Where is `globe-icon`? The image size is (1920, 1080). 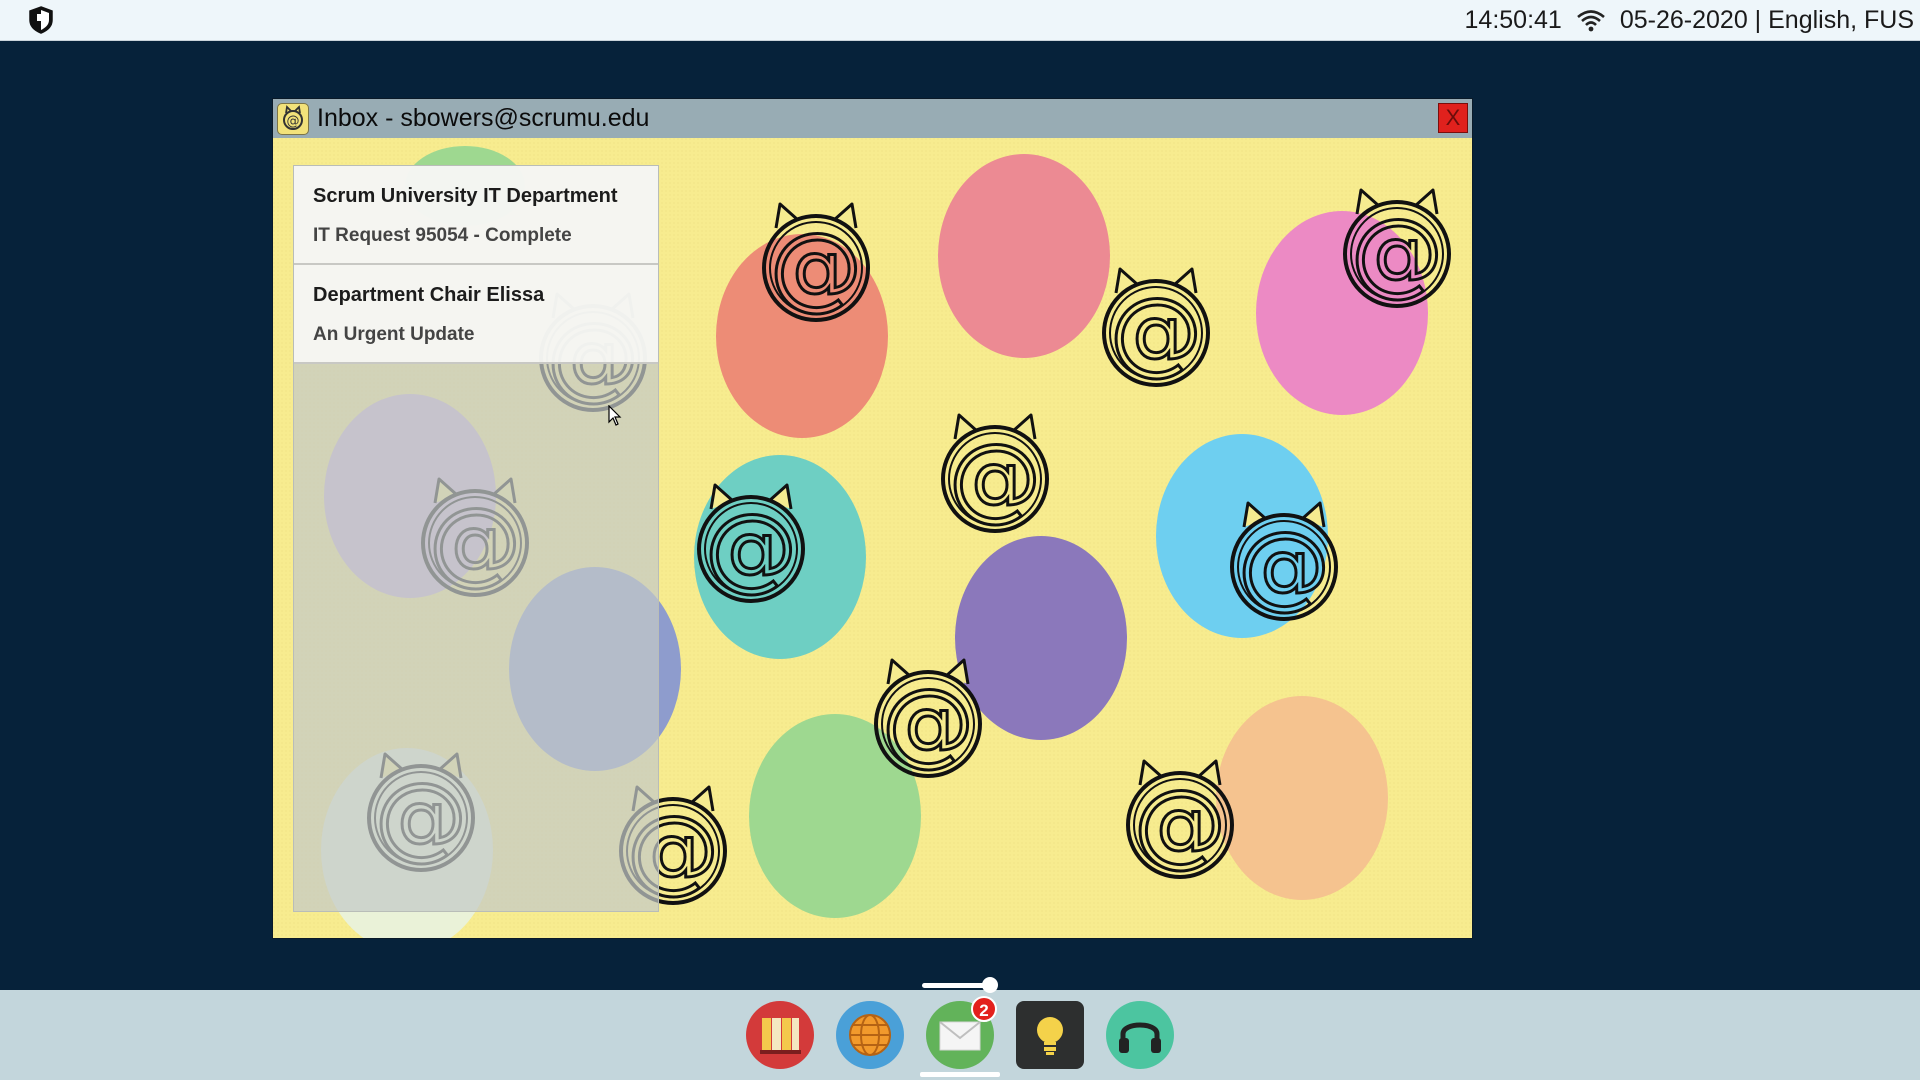 globe-icon is located at coordinates (870, 1035).